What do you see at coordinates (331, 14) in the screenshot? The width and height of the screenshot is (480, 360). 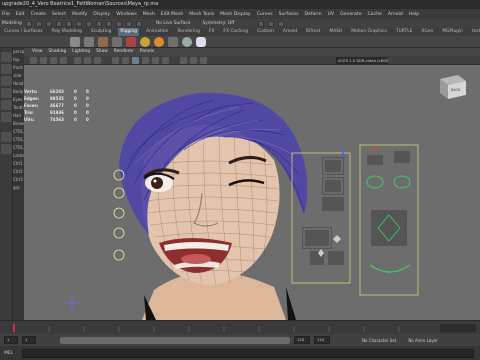 I see `menu-uv: UV` at bounding box center [331, 14].